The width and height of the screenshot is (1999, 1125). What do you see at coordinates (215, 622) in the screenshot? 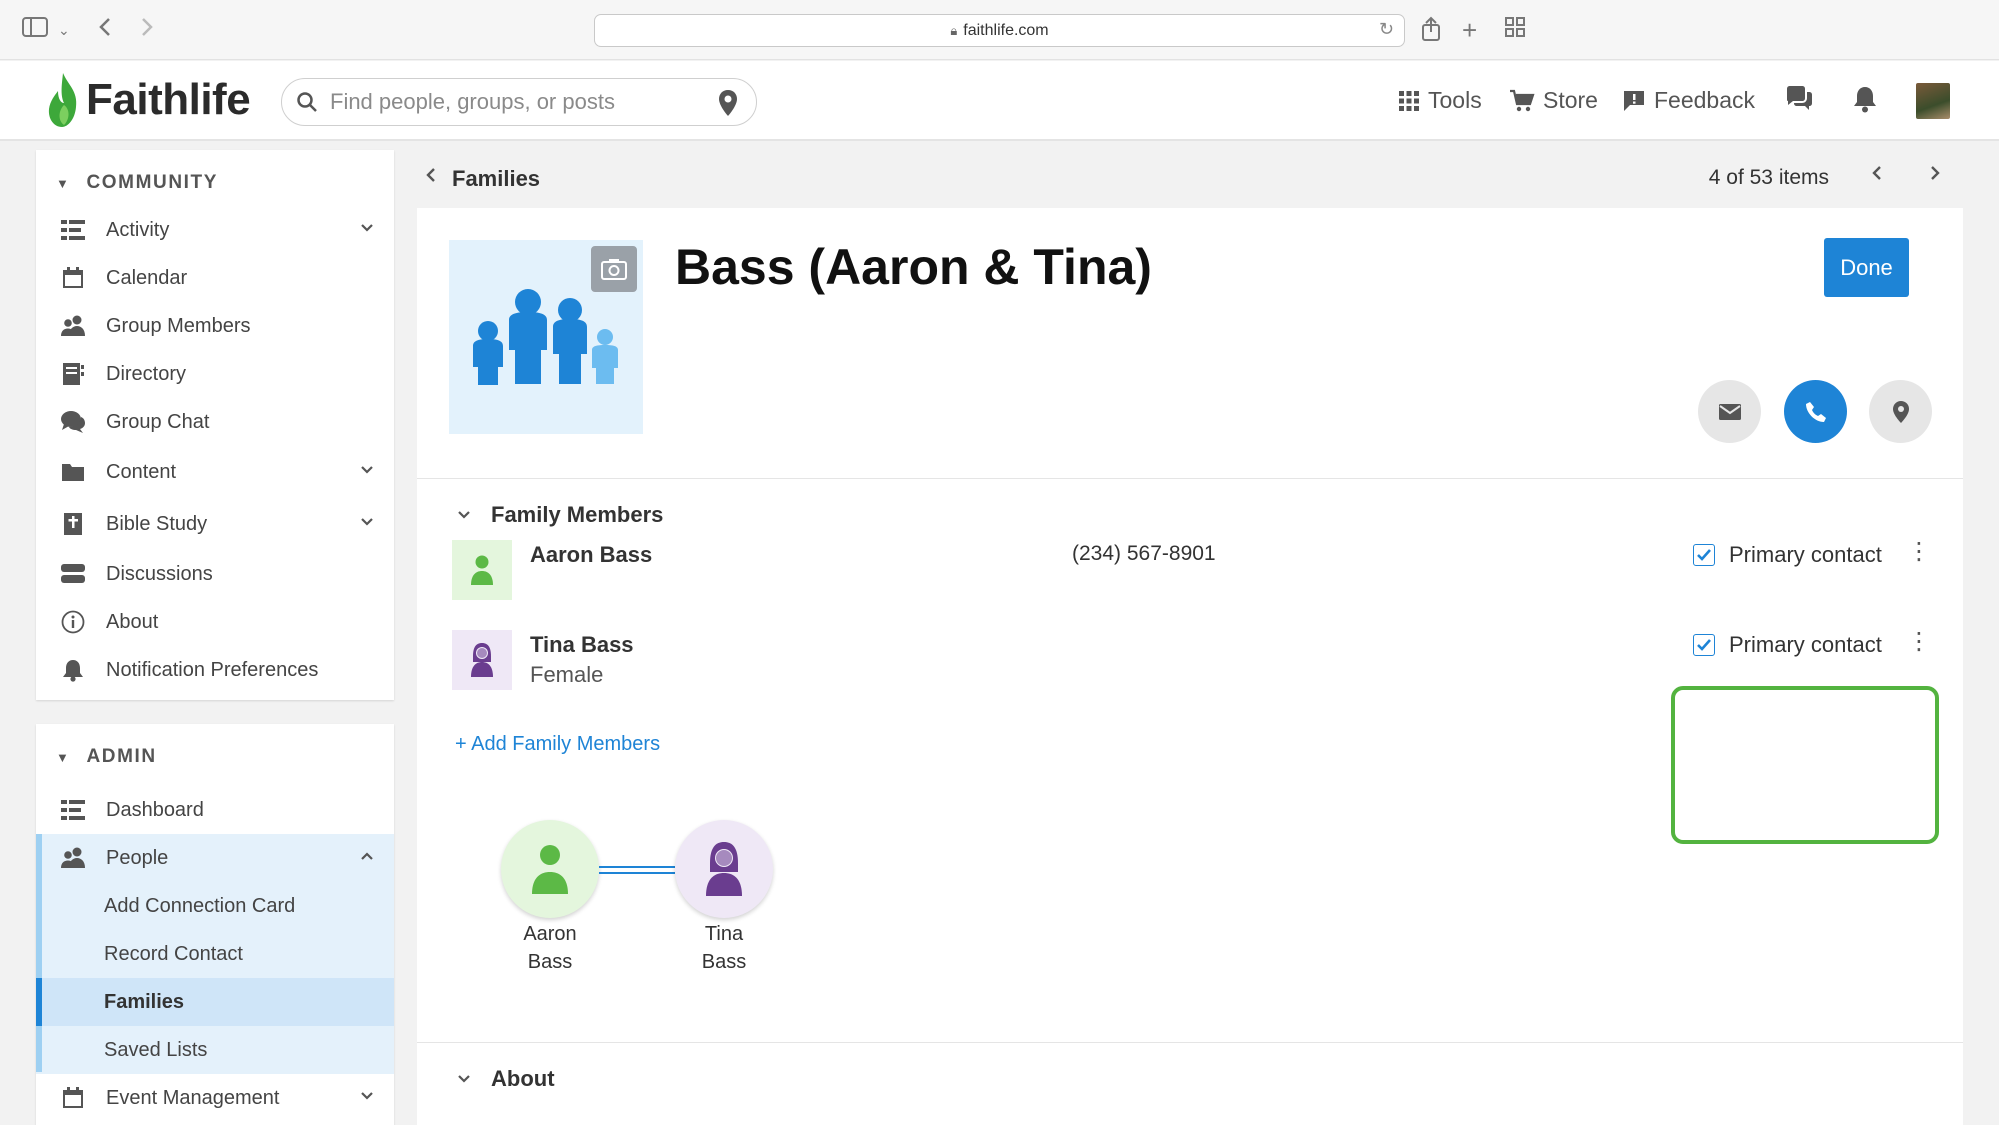
I see `sidebar-item-about: About` at bounding box center [215, 622].